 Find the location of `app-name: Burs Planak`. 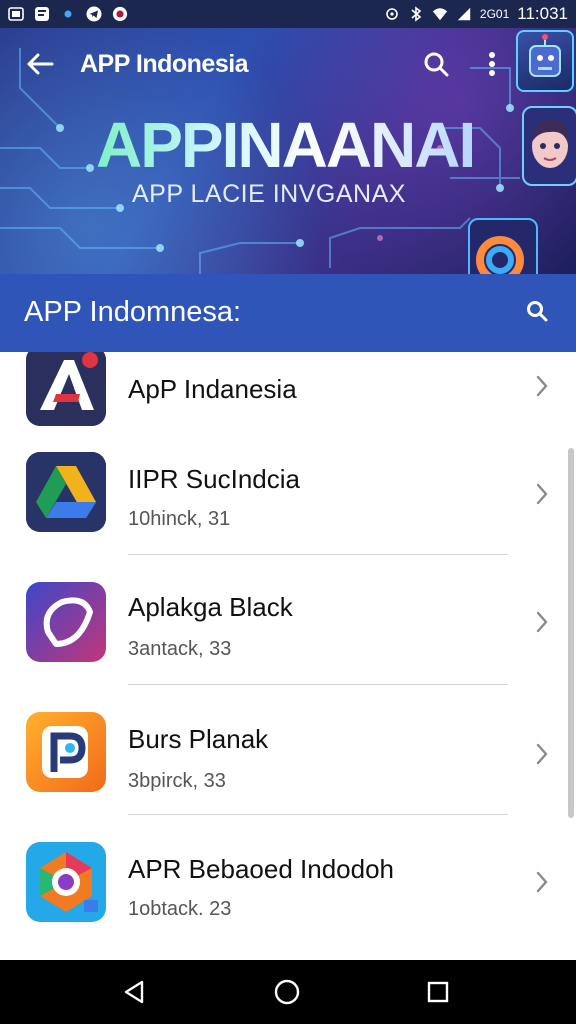

app-name: Burs Planak is located at coordinates (198, 739).